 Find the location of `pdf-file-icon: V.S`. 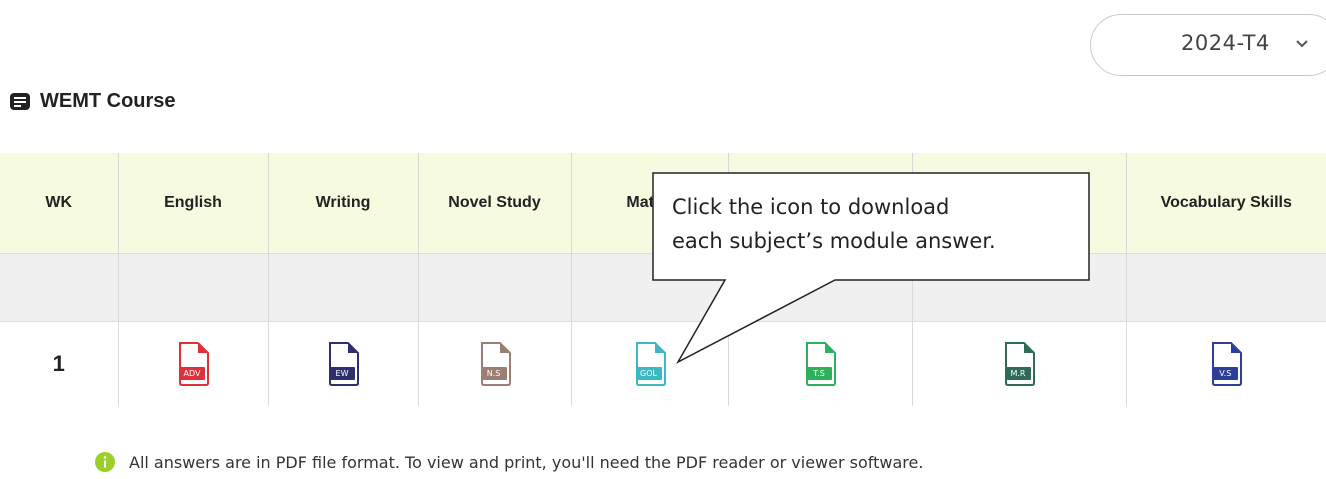

pdf-file-icon: V.S is located at coordinates (1226, 364).